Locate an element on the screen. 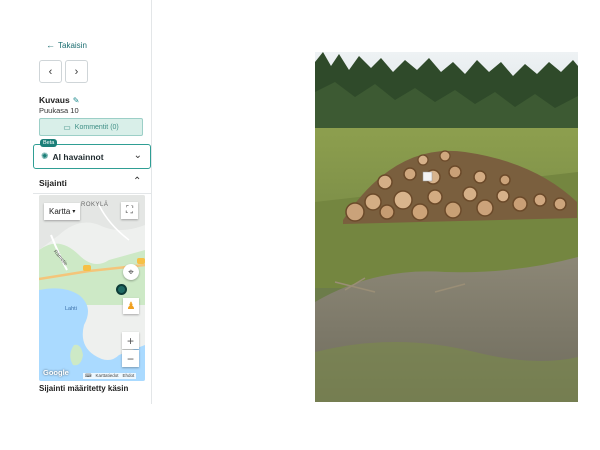  map-footer: ⌨ Karttatiedot Ehdot is located at coordinates (110, 376).